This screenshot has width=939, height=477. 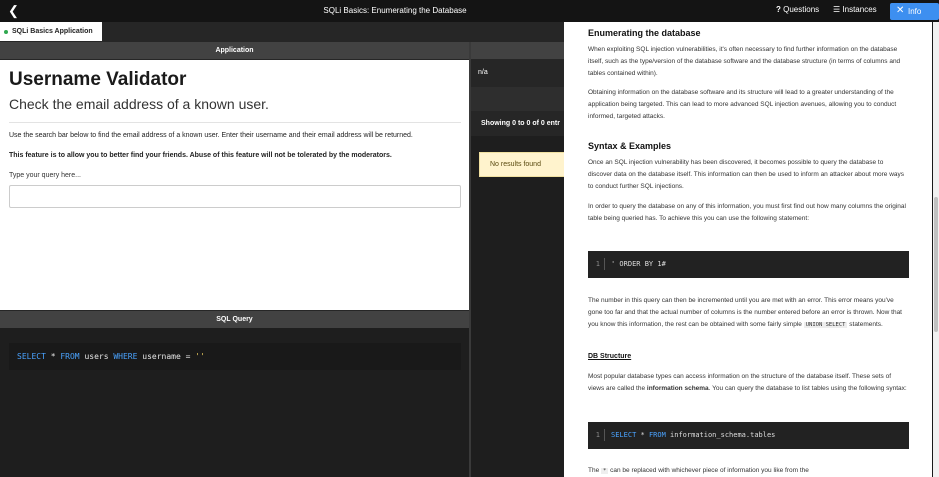 What do you see at coordinates (624, 435) in the screenshot?
I see `code-keyword: SELECT` at bounding box center [624, 435].